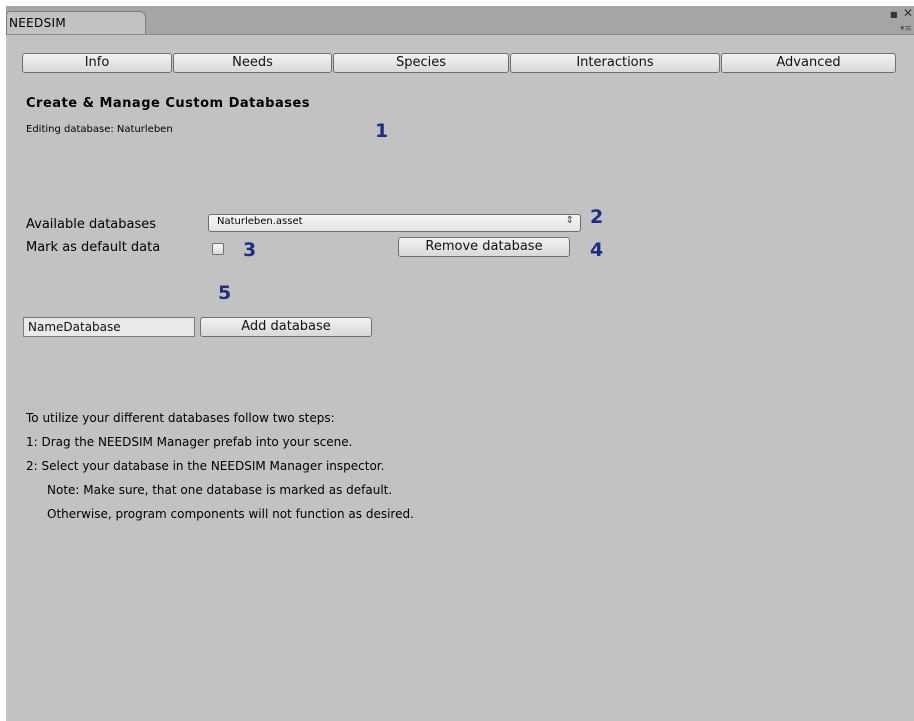 This screenshot has height=721, width=914. Describe the element at coordinates (382, 131) in the screenshot. I see `annotation-marker-1: 1` at that location.